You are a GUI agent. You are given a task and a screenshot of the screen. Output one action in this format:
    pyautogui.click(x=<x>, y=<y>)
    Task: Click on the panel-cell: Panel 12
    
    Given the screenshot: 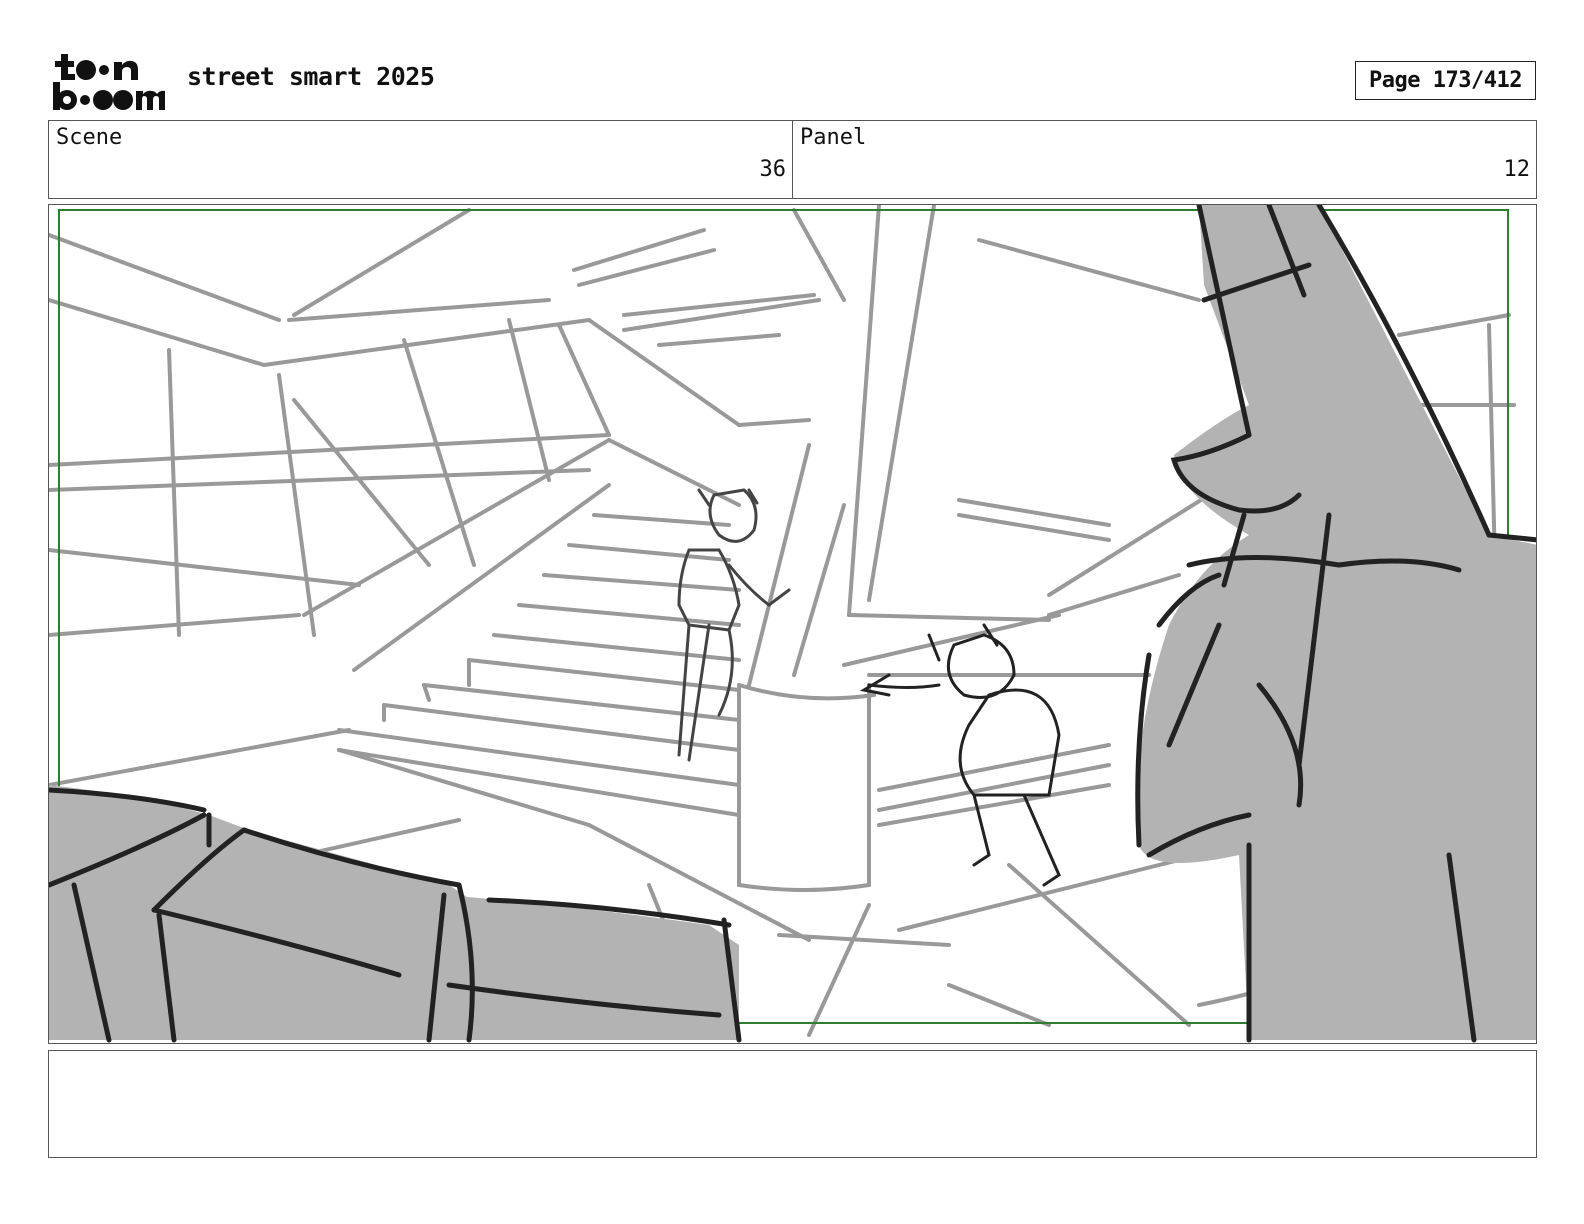 What is the action you would take?
    pyautogui.click(x=1164, y=159)
    